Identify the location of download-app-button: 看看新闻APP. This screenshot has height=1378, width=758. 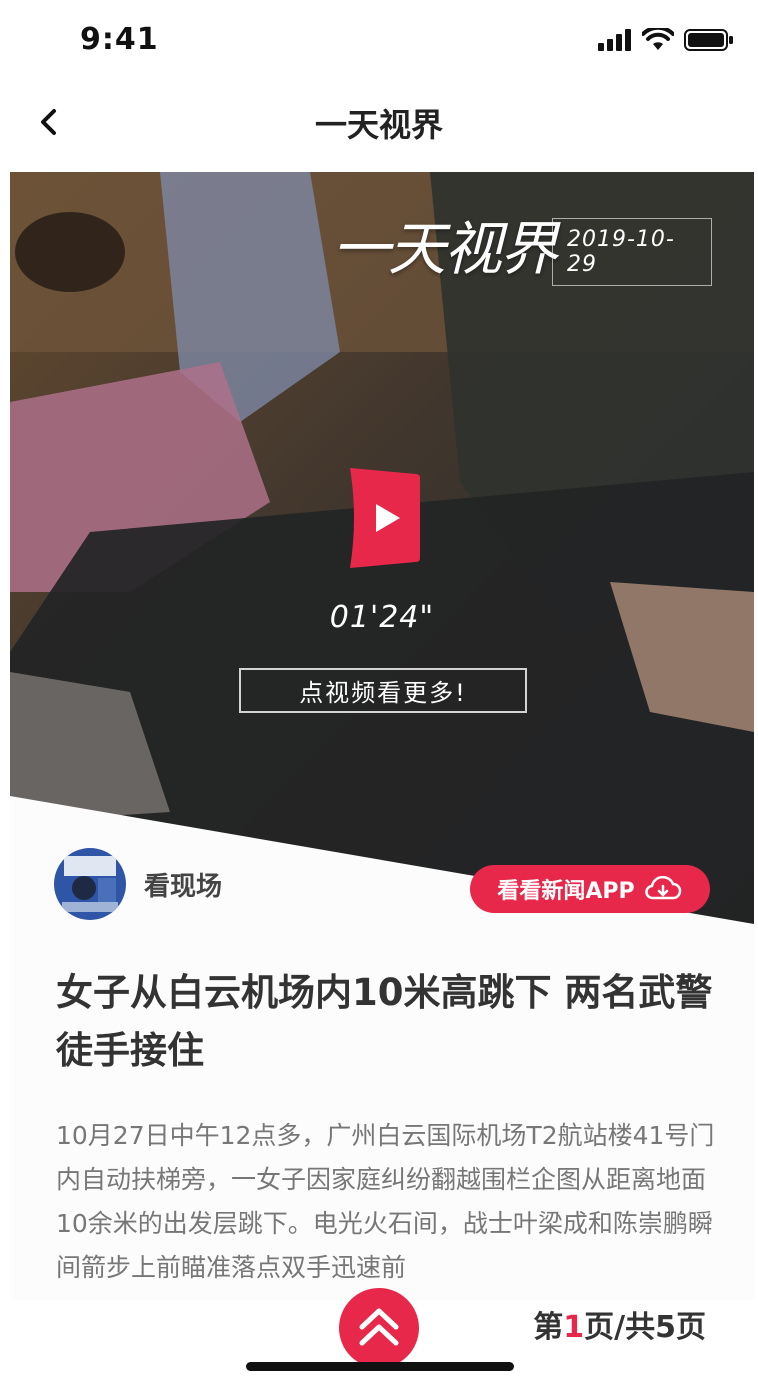
(590, 889).